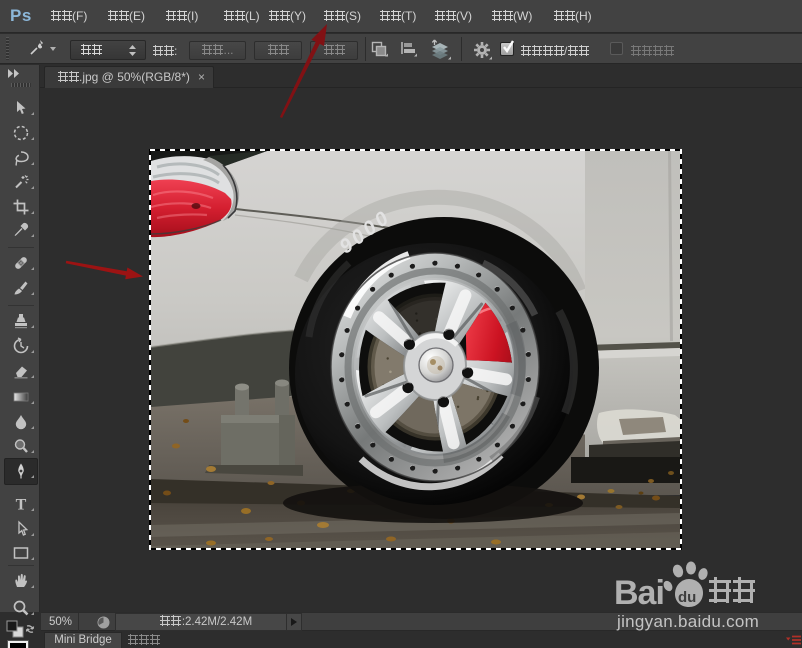 The height and width of the screenshot is (648, 802). Describe the element at coordinates (687, 597) in the screenshot. I see `svg-text: du` at that location.